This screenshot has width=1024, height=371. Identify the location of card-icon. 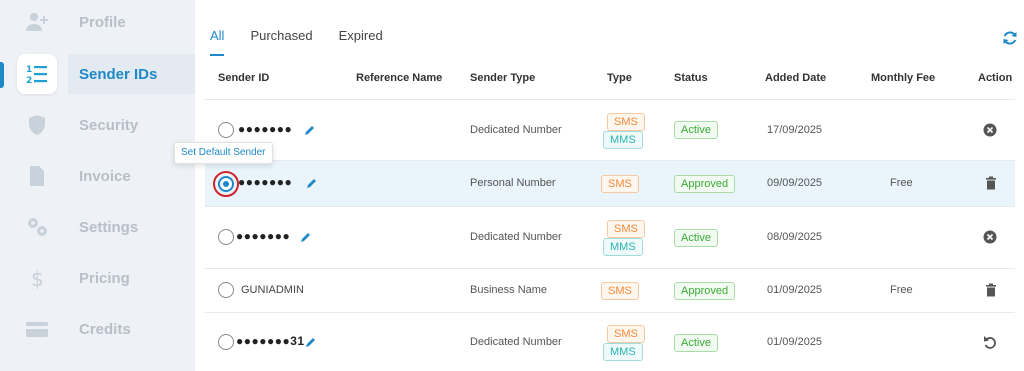
(37, 329).